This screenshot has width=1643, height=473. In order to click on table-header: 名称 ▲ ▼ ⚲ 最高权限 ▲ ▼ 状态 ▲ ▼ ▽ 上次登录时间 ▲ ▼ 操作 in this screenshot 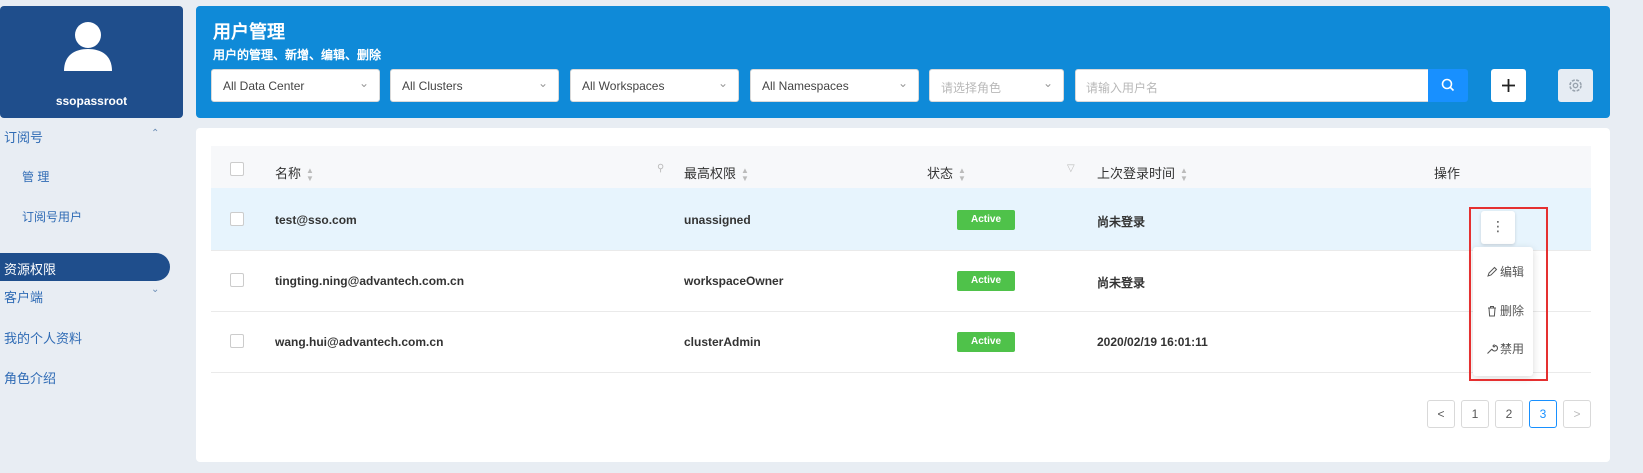, I will do `click(901, 170)`.